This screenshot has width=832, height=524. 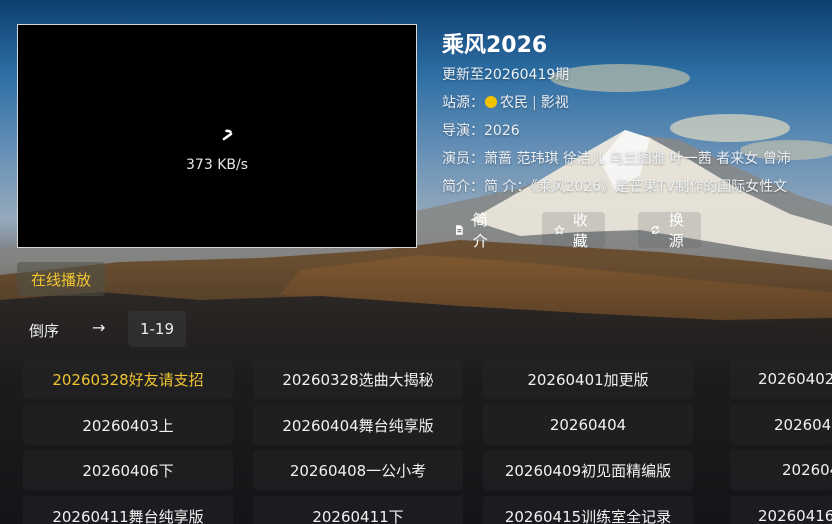 What do you see at coordinates (559, 230) in the screenshot?
I see `star-icon` at bounding box center [559, 230].